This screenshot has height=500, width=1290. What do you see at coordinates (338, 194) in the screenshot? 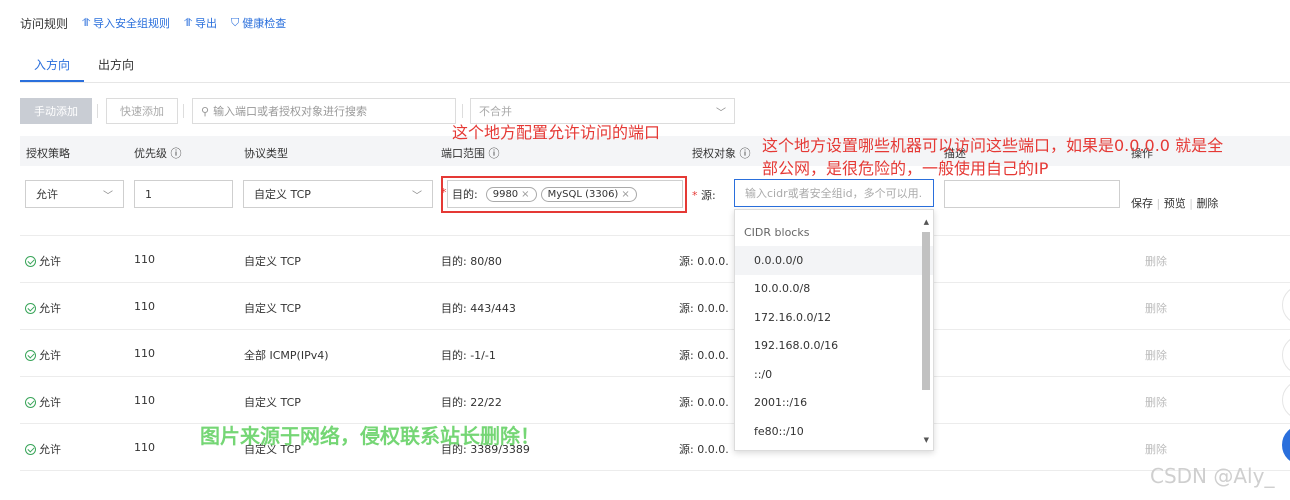
I see `protocol-select: 自定义 TCP ﹀` at bounding box center [338, 194].